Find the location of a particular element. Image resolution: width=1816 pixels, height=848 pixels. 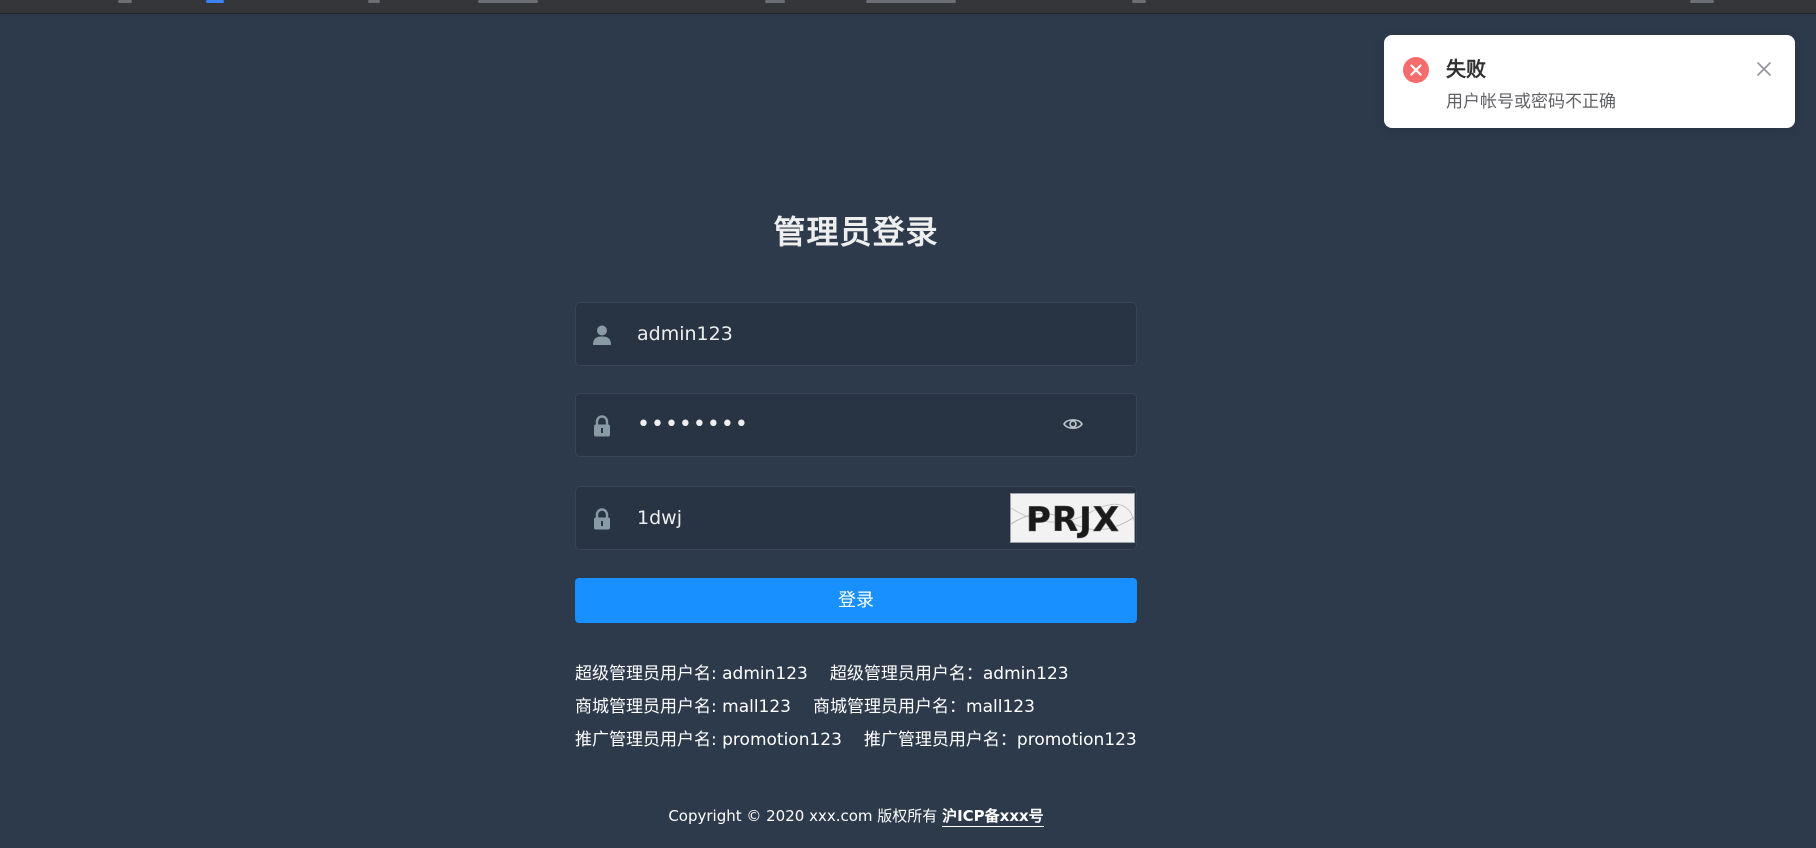

hint-line: 商城管理员用户名: mall123 商城管理员用户名：mall123 is located at coordinates (885, 704).